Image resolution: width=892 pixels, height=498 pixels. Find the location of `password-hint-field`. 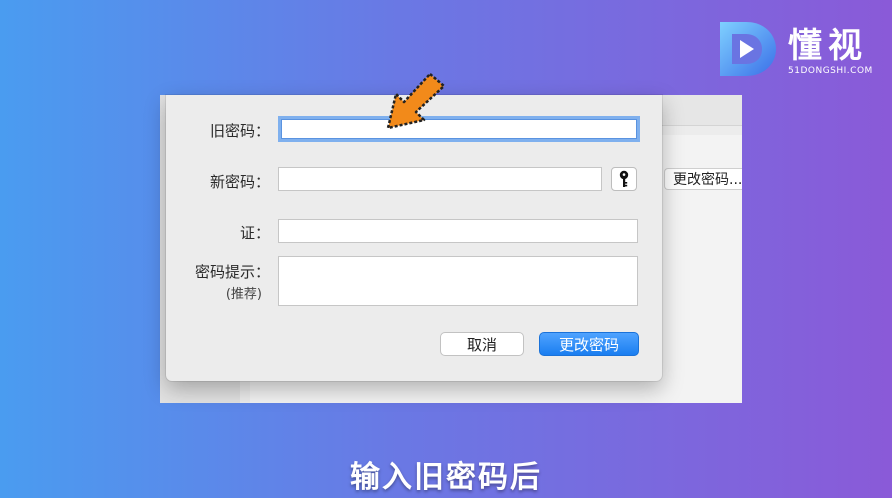

password-hint-field is located at coordinates (458, 281).